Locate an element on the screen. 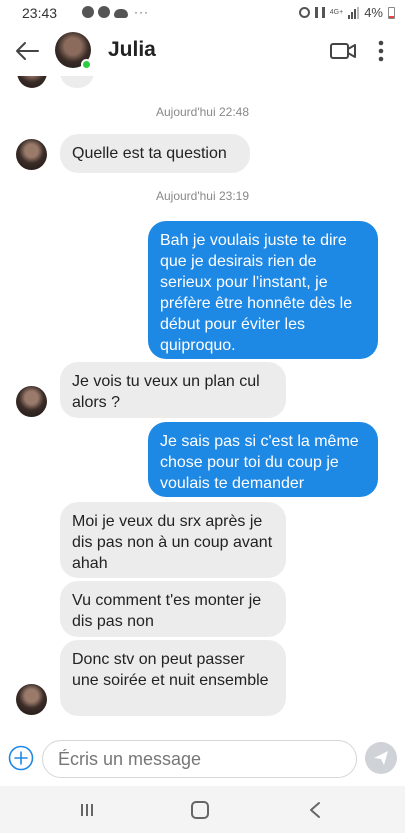 This screenshot has height=833, width=405. message-bubble-incoming: Quelle est ta question is located at coordinates (155, 153).